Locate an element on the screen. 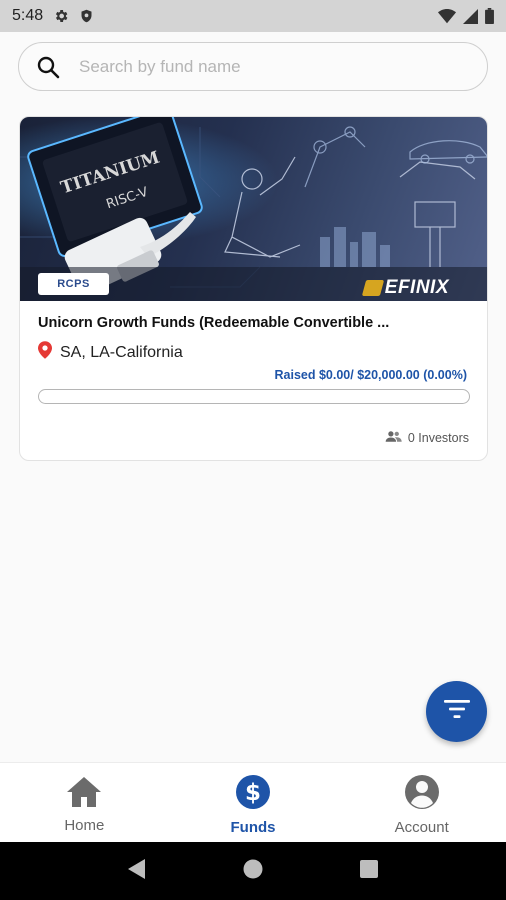  efinix-logo-text: EFINIX is located at coordinates (416, 287).